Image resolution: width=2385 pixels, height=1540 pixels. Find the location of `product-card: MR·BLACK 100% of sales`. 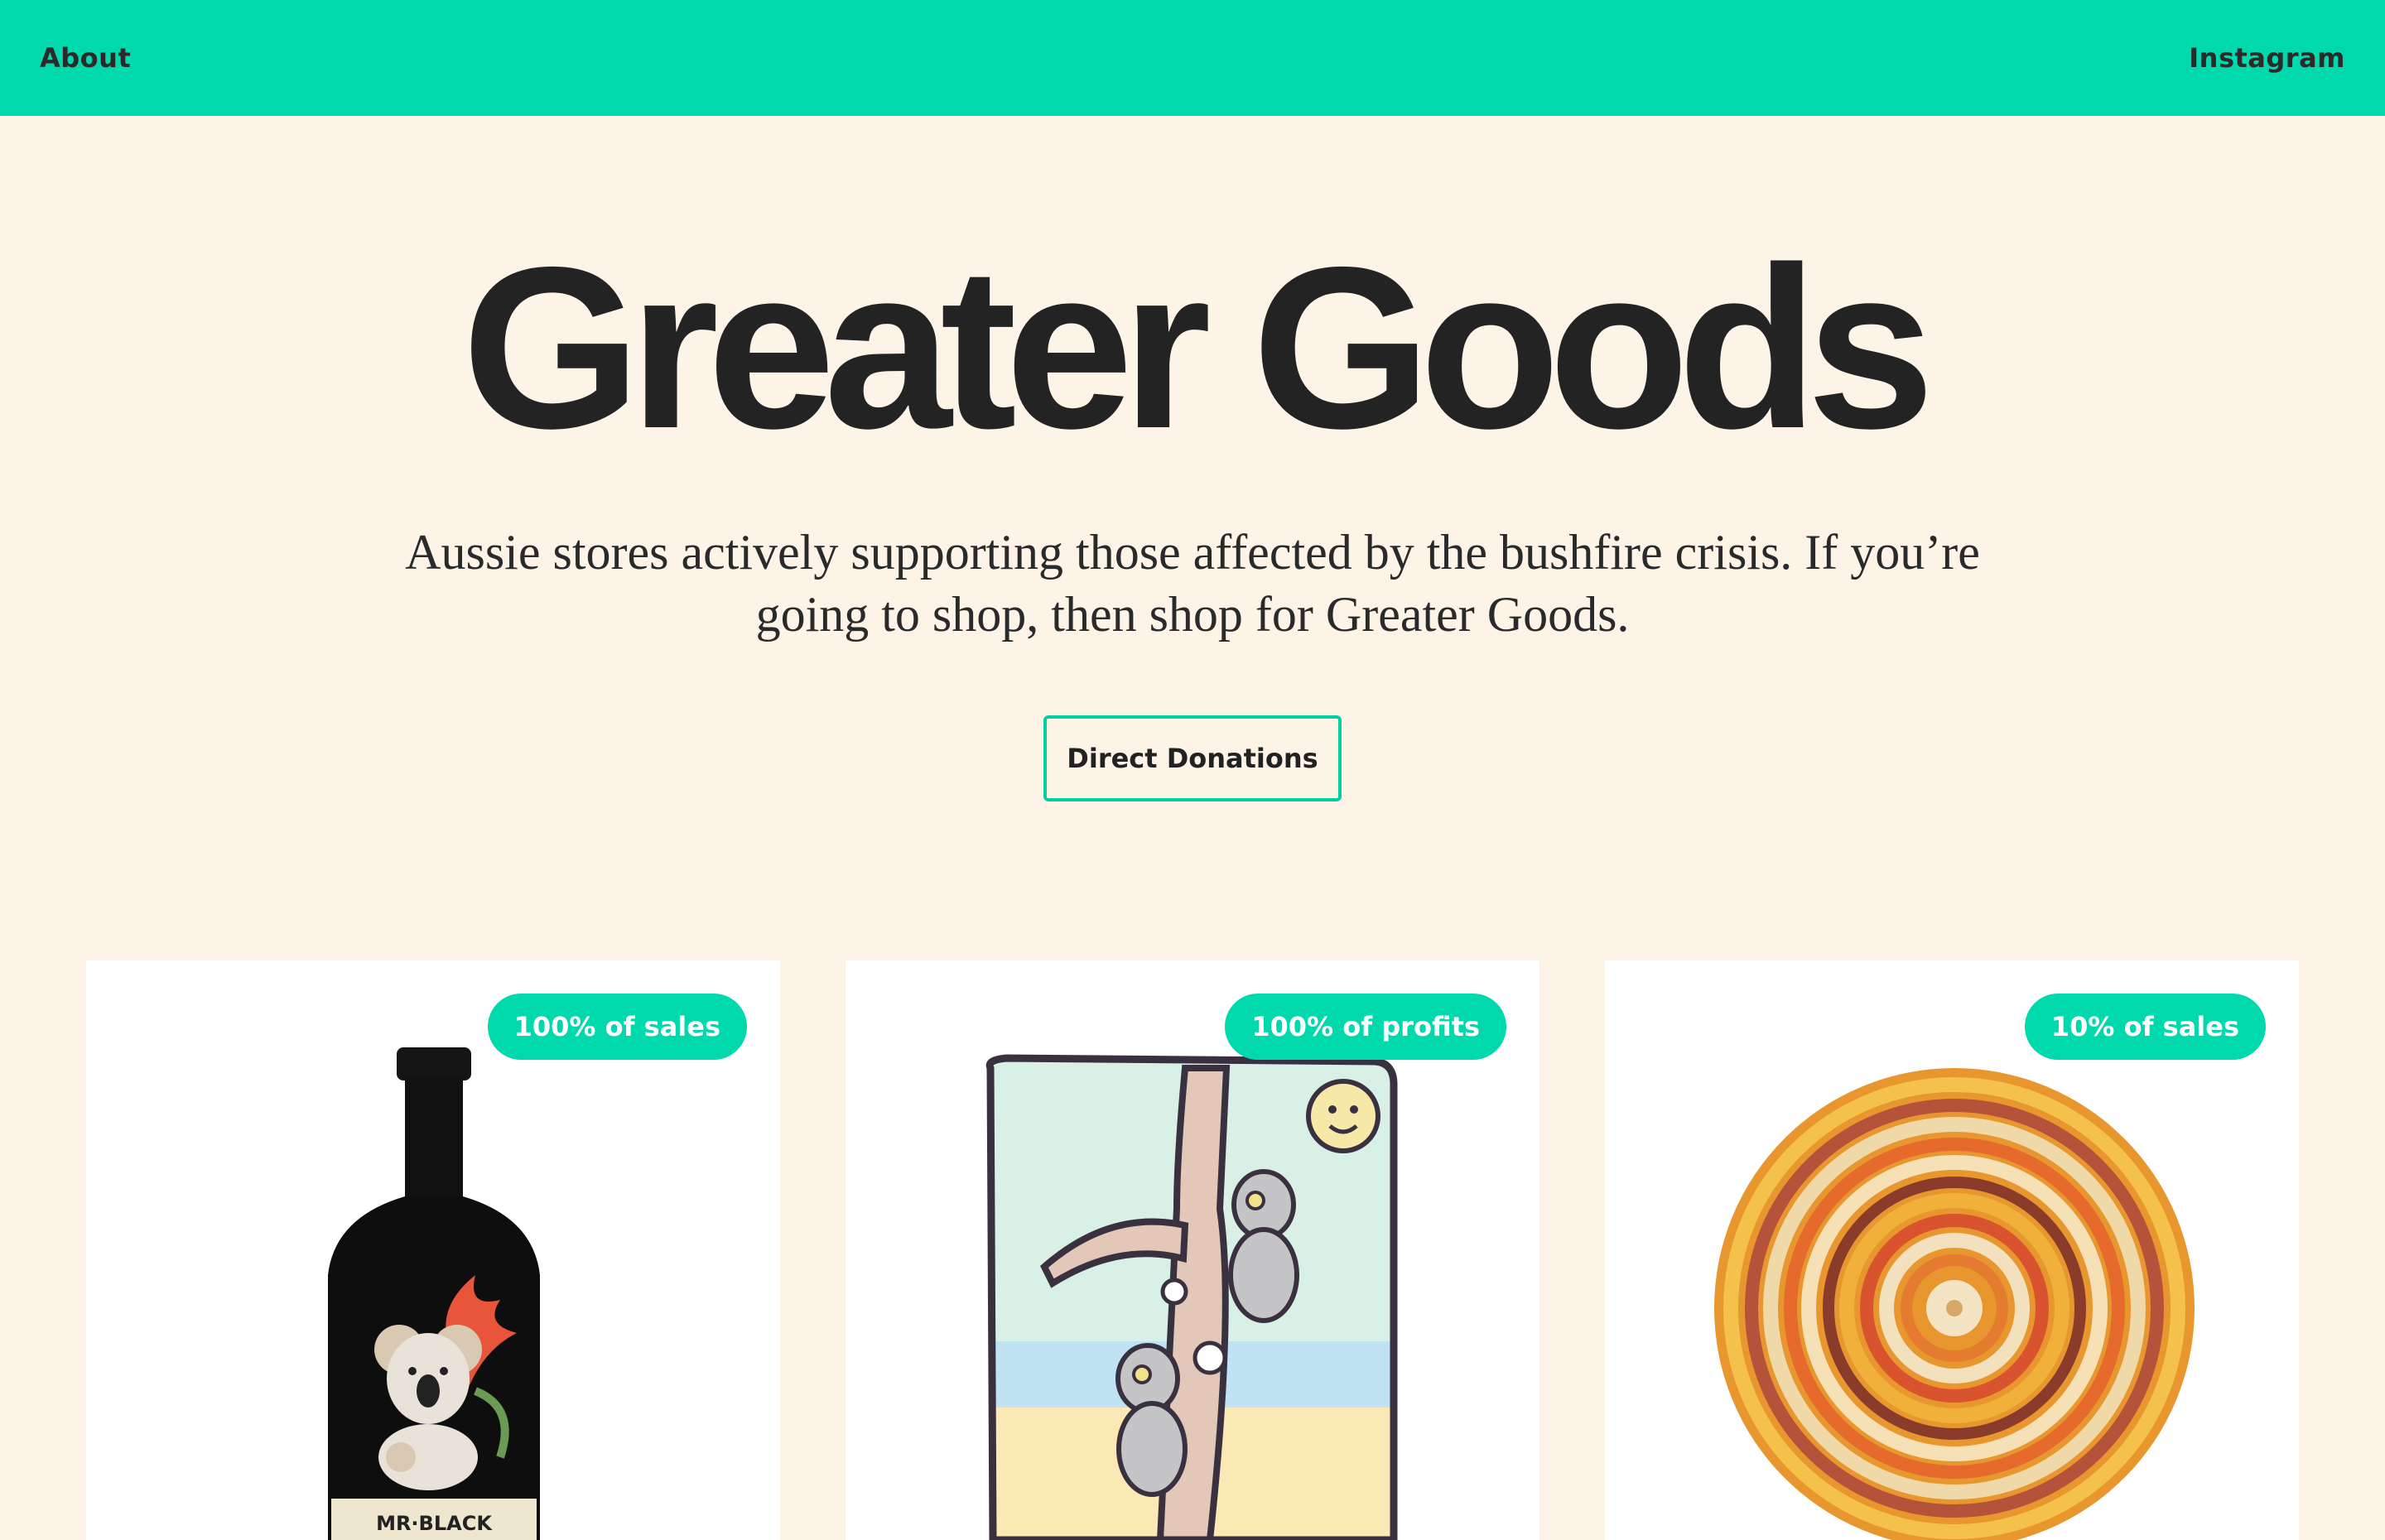

product-card: MR·BLACK 100% of sales is located at coordinates (433, 1250).